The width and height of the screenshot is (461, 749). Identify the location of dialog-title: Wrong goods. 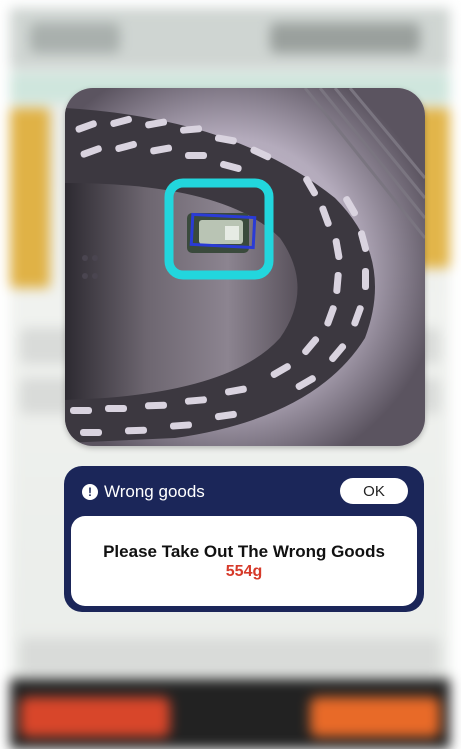
(154, 491).